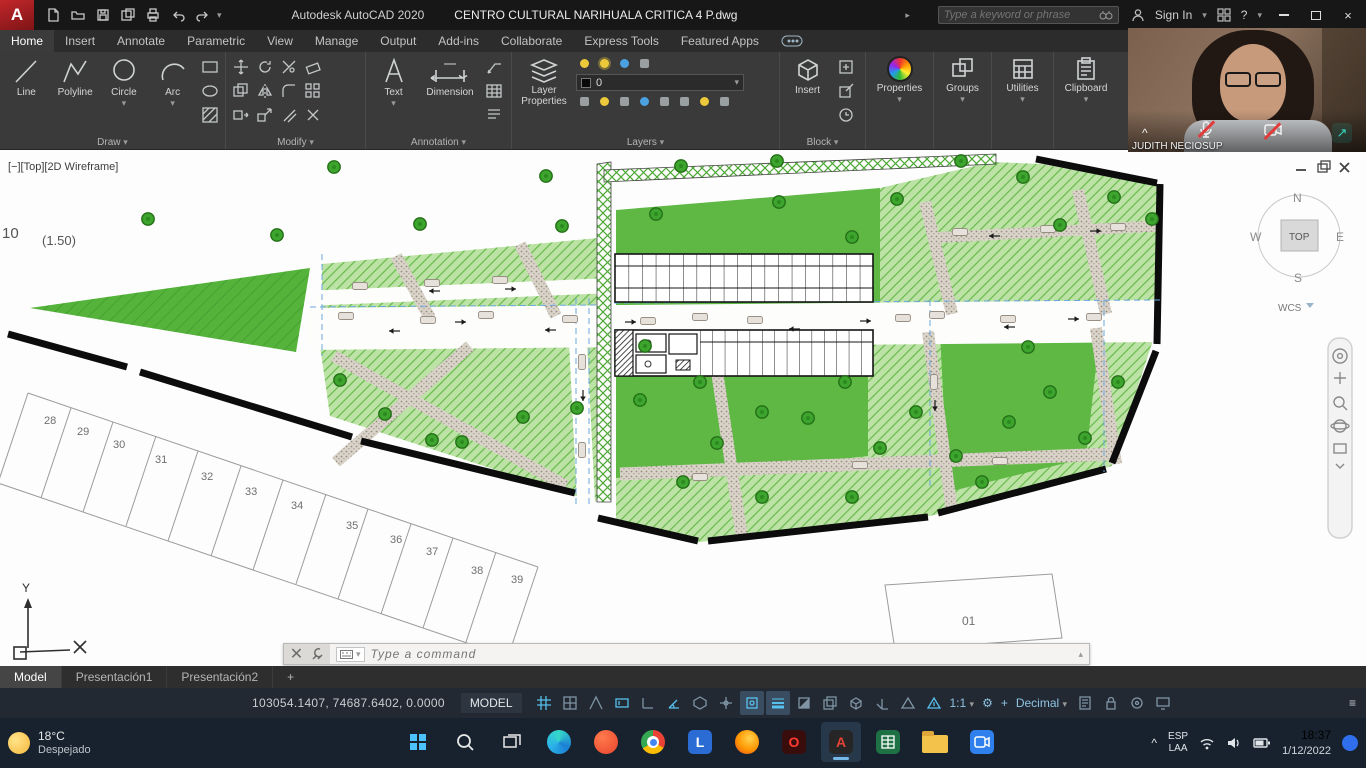 This screenshot has height=768, width=1366. Describe the element at coordinates (882, 703) in the screenshot. I see `dynamic-ucs-icon` at that location.